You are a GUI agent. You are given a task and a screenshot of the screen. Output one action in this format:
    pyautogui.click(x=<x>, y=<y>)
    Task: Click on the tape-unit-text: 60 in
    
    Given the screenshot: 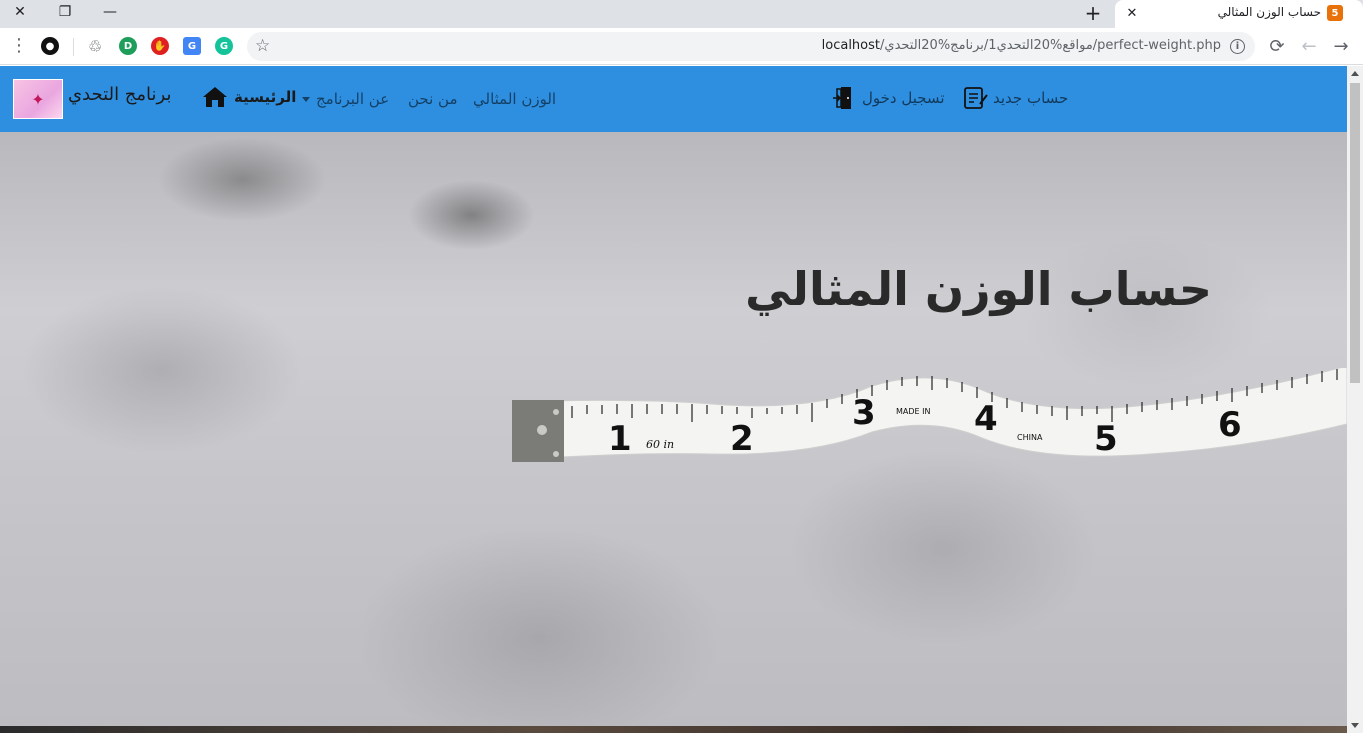 What is the action you would take?
    pyautogui.click(x=660, y=444)
    